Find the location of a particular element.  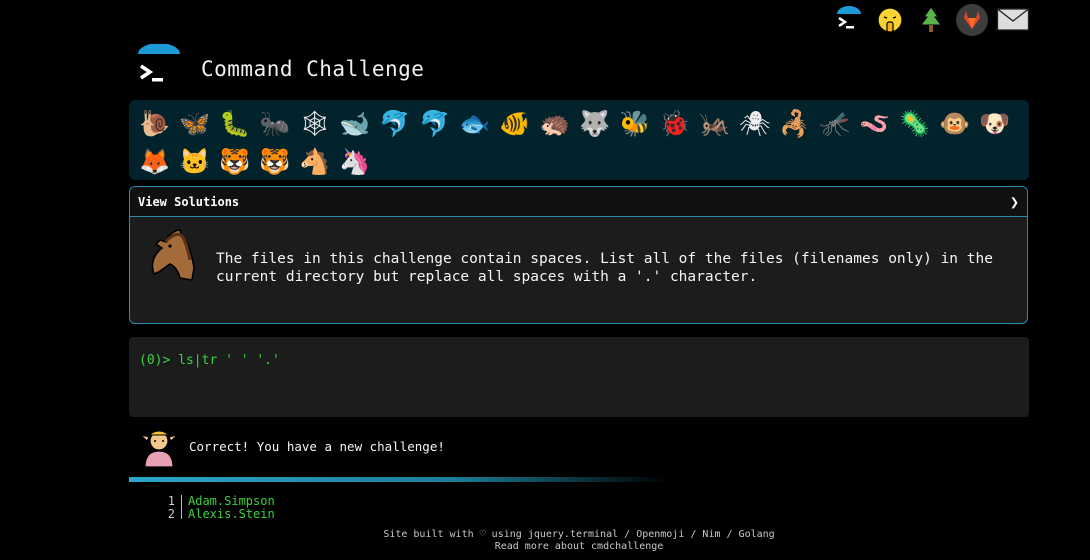

horse-icon: 🐴 is located at coordinates (315, 161).